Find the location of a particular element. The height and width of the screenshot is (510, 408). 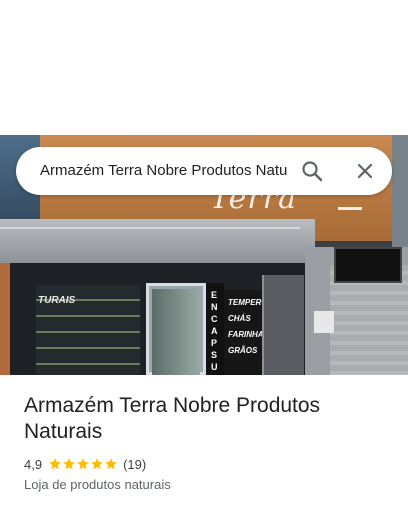

search-icon is located at coordinates (312, 171).